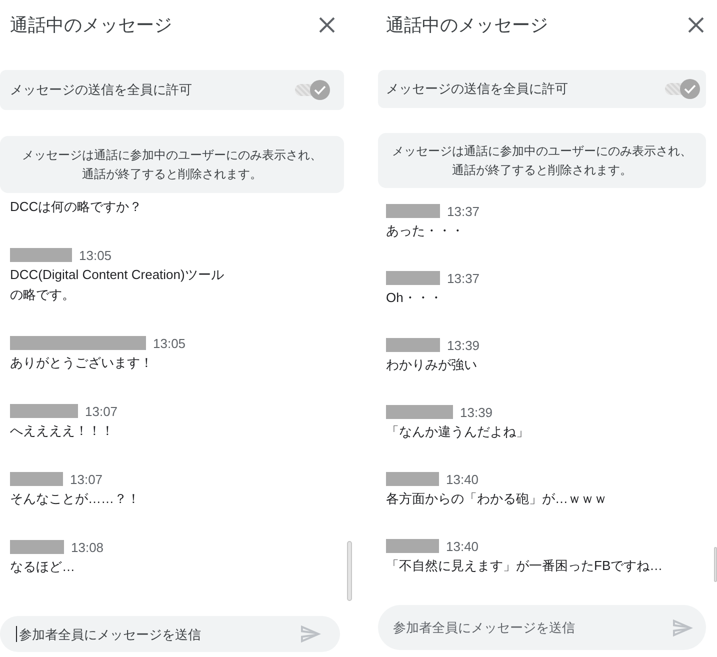  Describe the element at coordinates (81, 363) in the screenshot. I see `message-text: ありがとうございます！` at that location.